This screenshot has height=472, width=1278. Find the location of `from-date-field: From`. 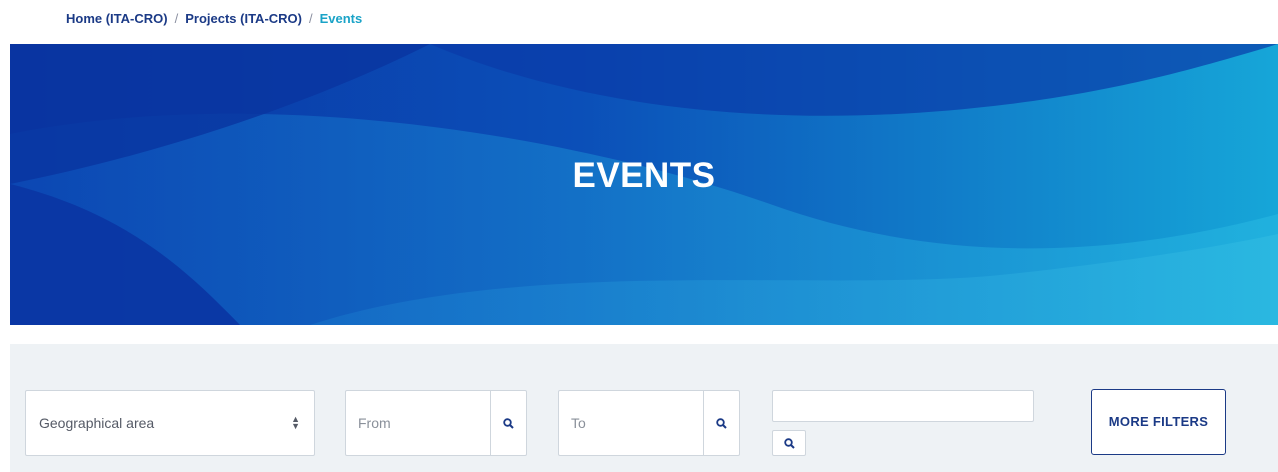

from-date-field: From is located at coordinates (436, 423).